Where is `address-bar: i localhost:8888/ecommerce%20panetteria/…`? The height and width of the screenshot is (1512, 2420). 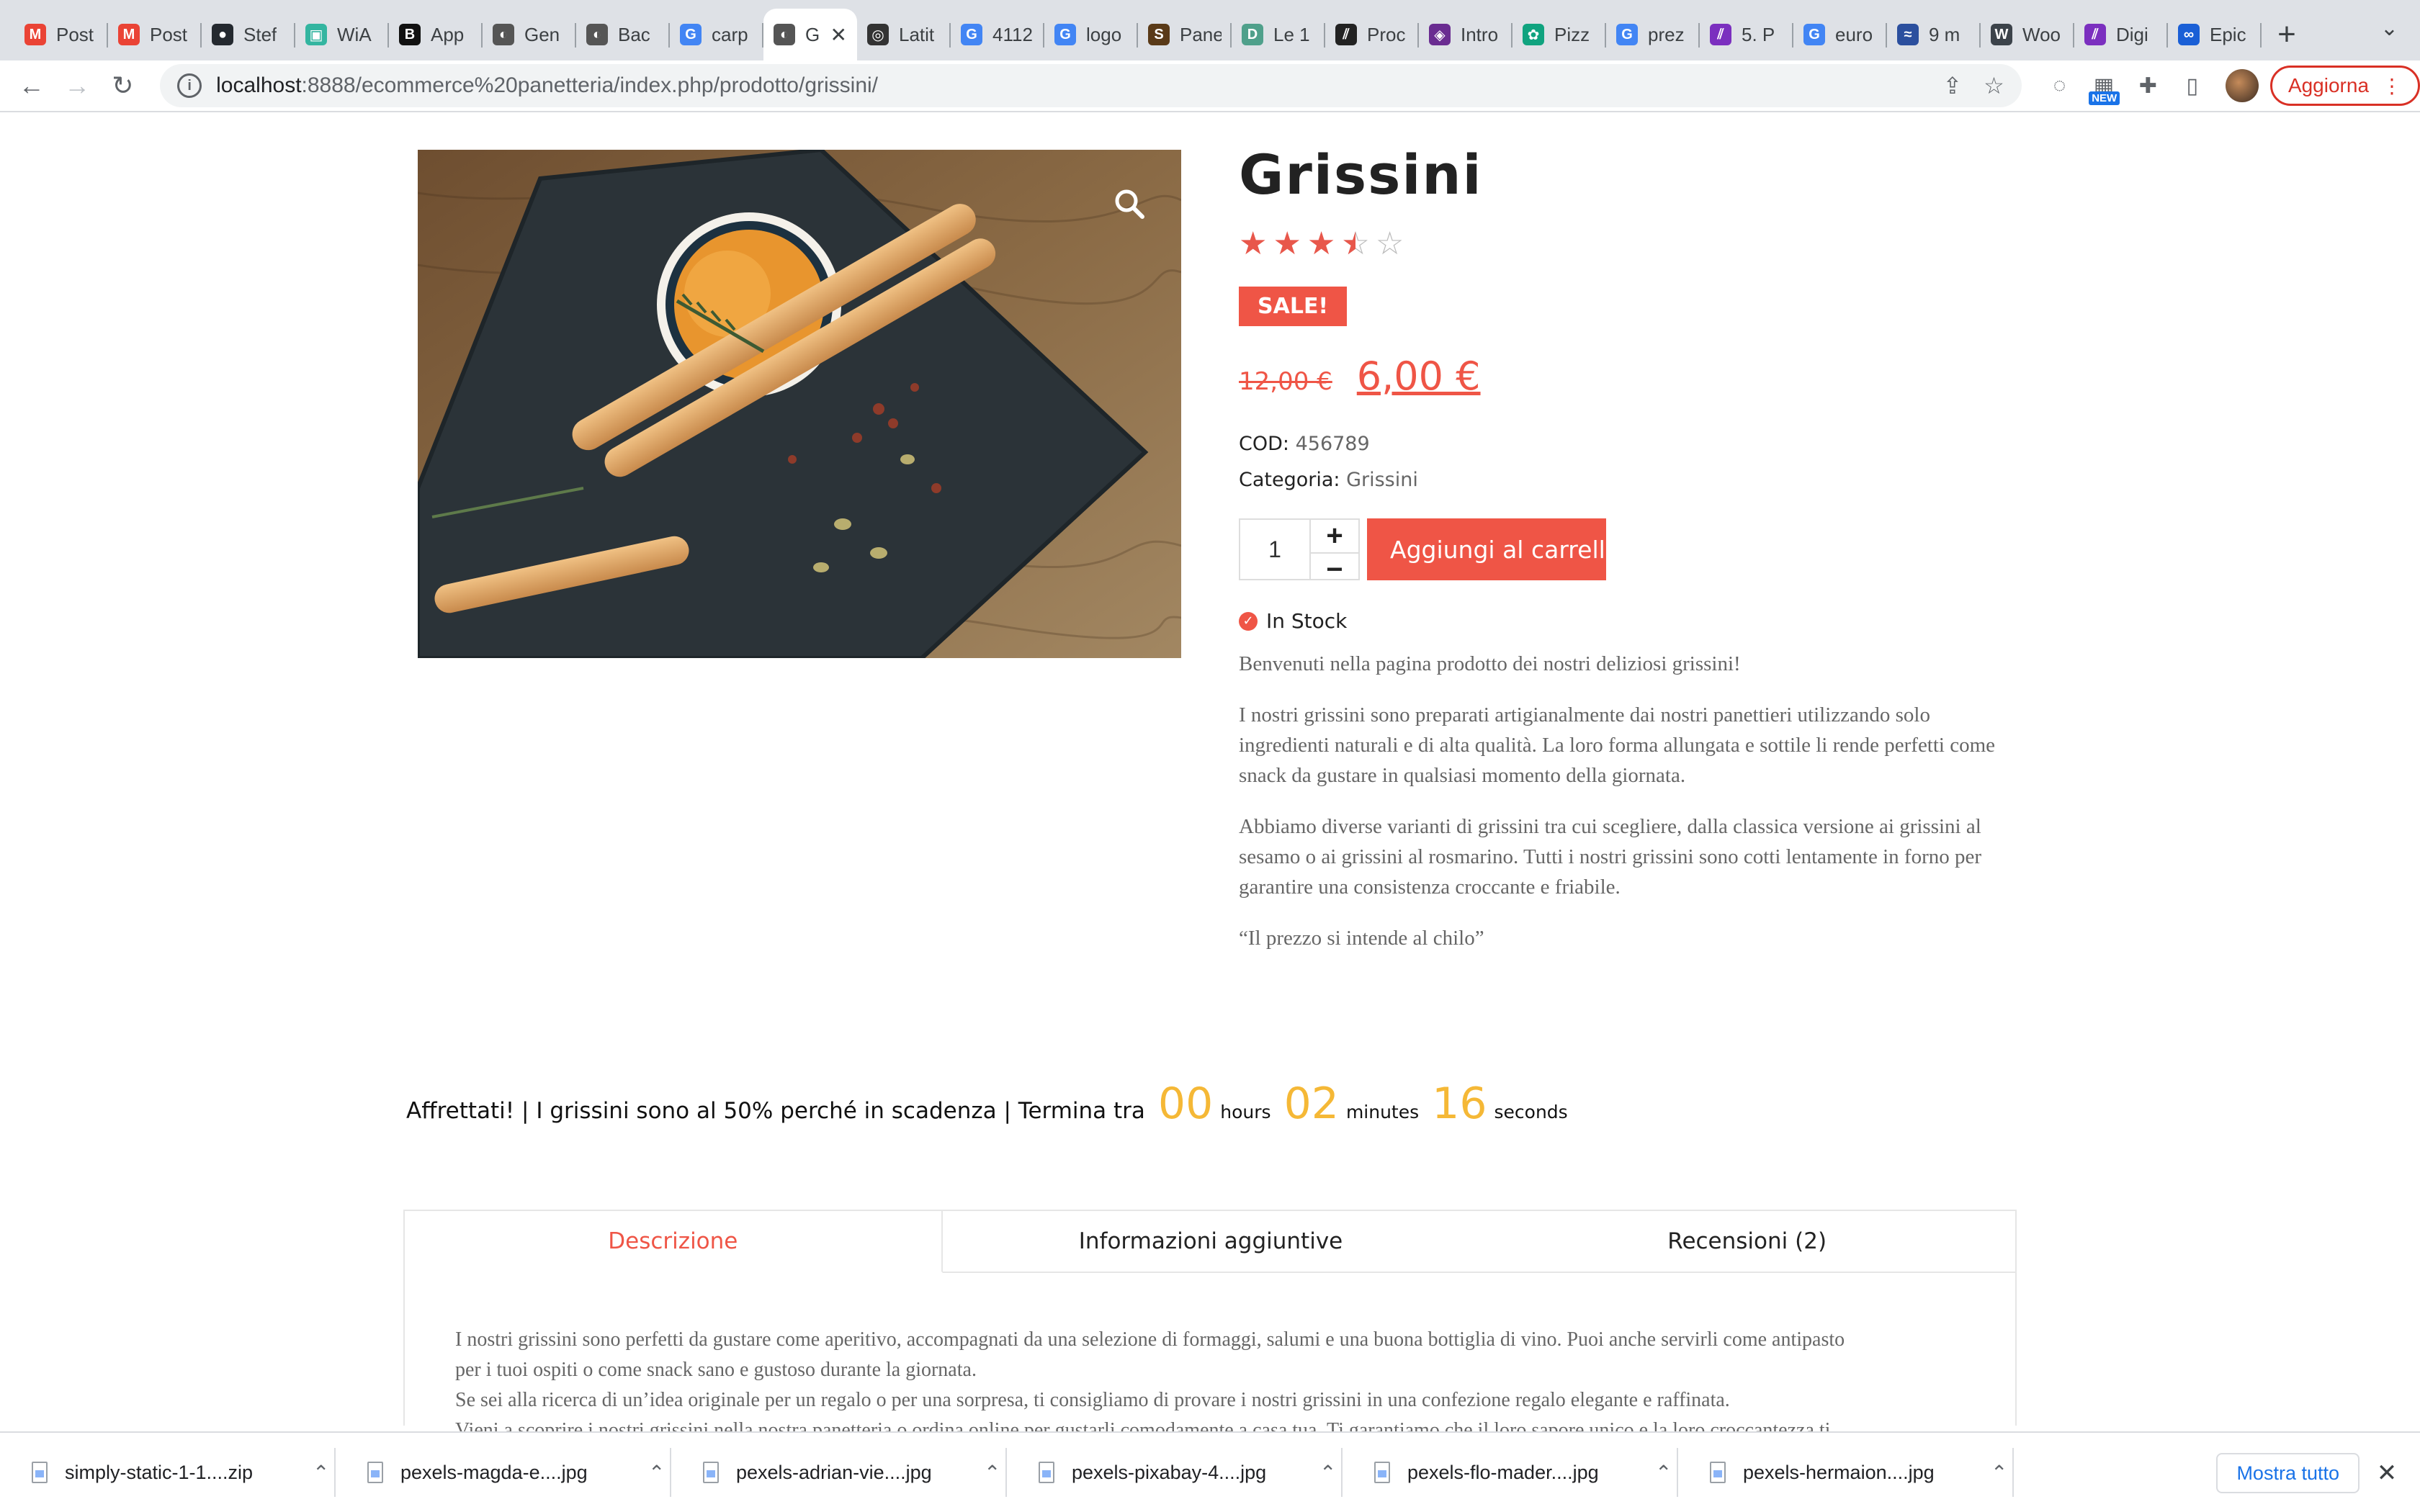 address-bar: i localhost:8888/ecommerce%20panetteria/… is located at coordinates (1091, 85).